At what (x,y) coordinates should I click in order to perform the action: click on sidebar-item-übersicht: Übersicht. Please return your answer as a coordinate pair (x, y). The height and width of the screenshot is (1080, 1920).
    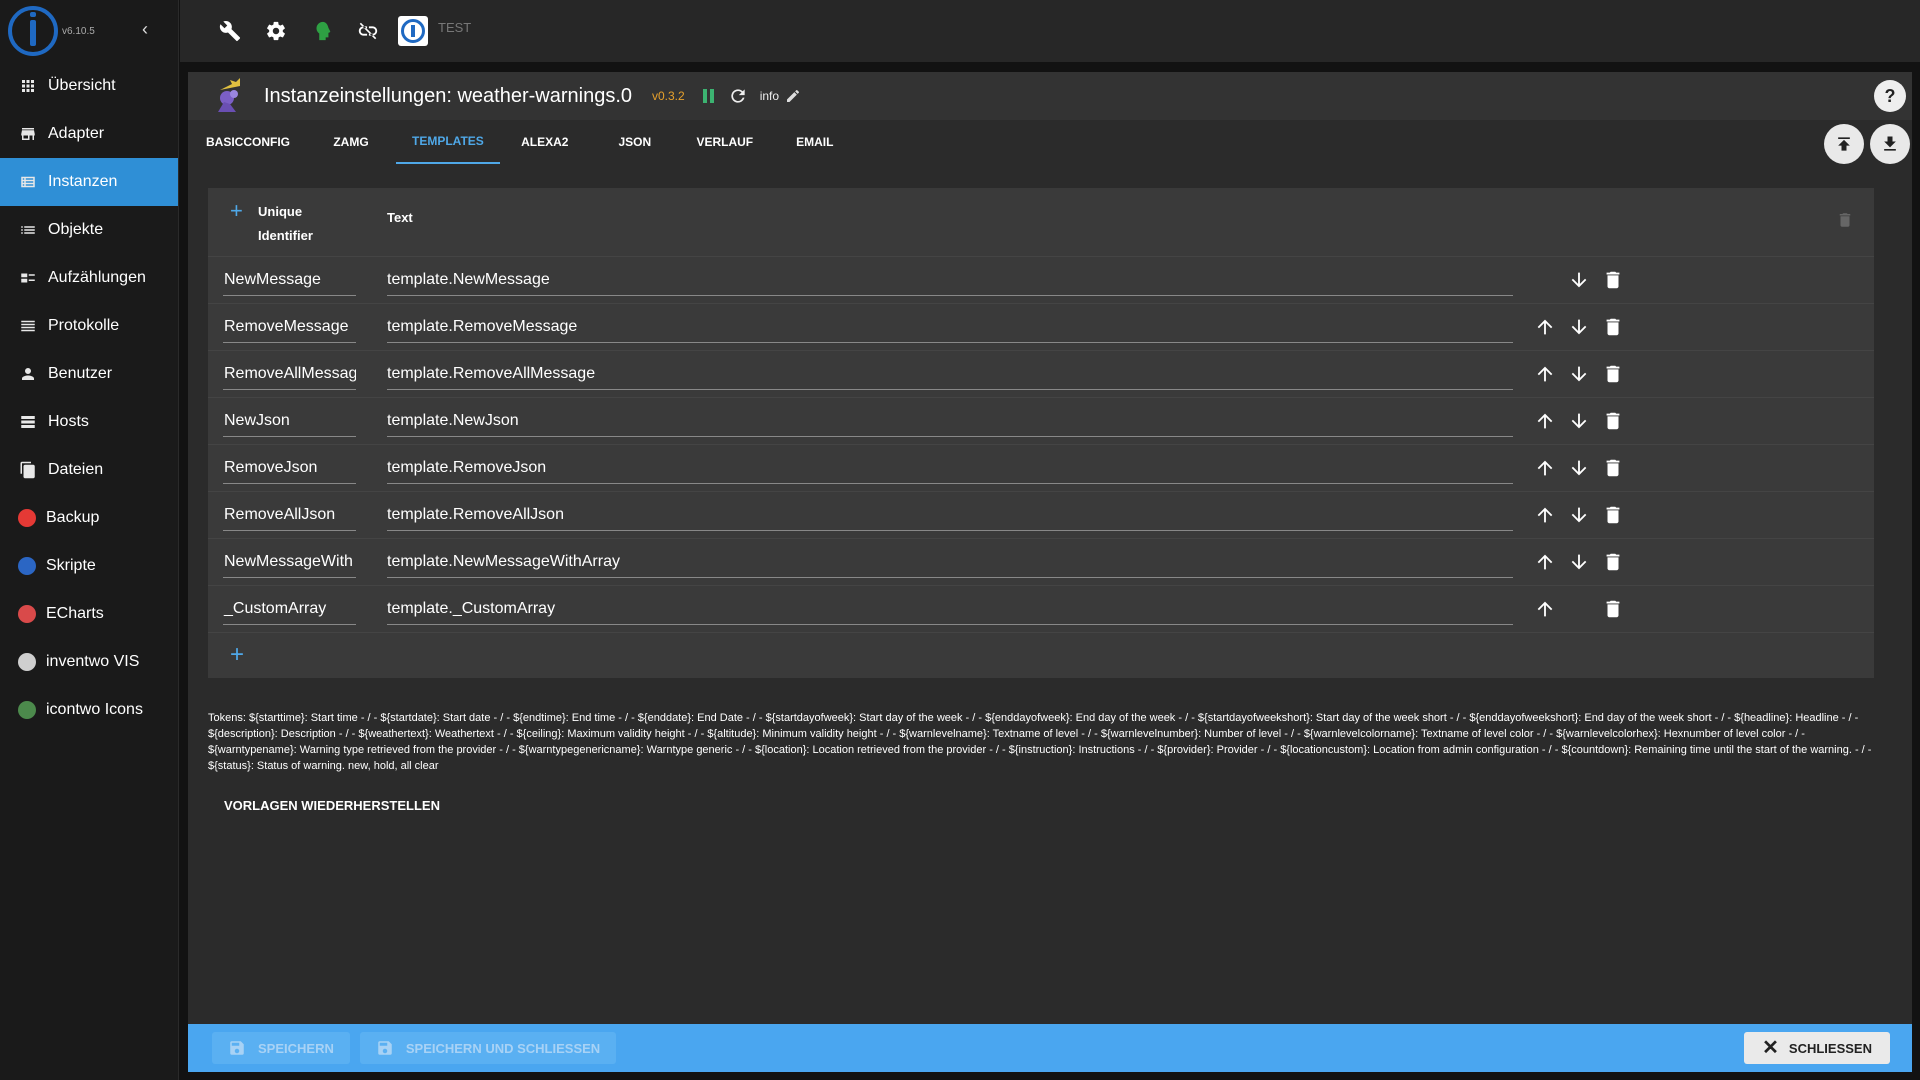
    Looking at the image, I should click on (89, 86).